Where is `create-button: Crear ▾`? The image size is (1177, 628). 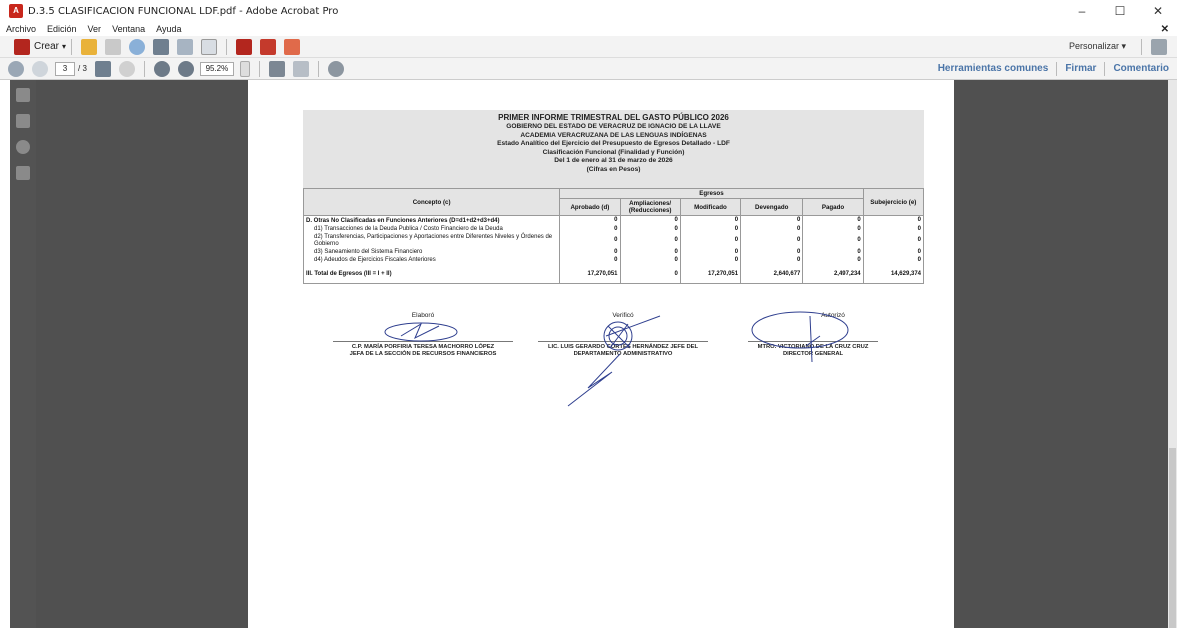 create-button: Crear ▾ is located at coordinates (38, 46).